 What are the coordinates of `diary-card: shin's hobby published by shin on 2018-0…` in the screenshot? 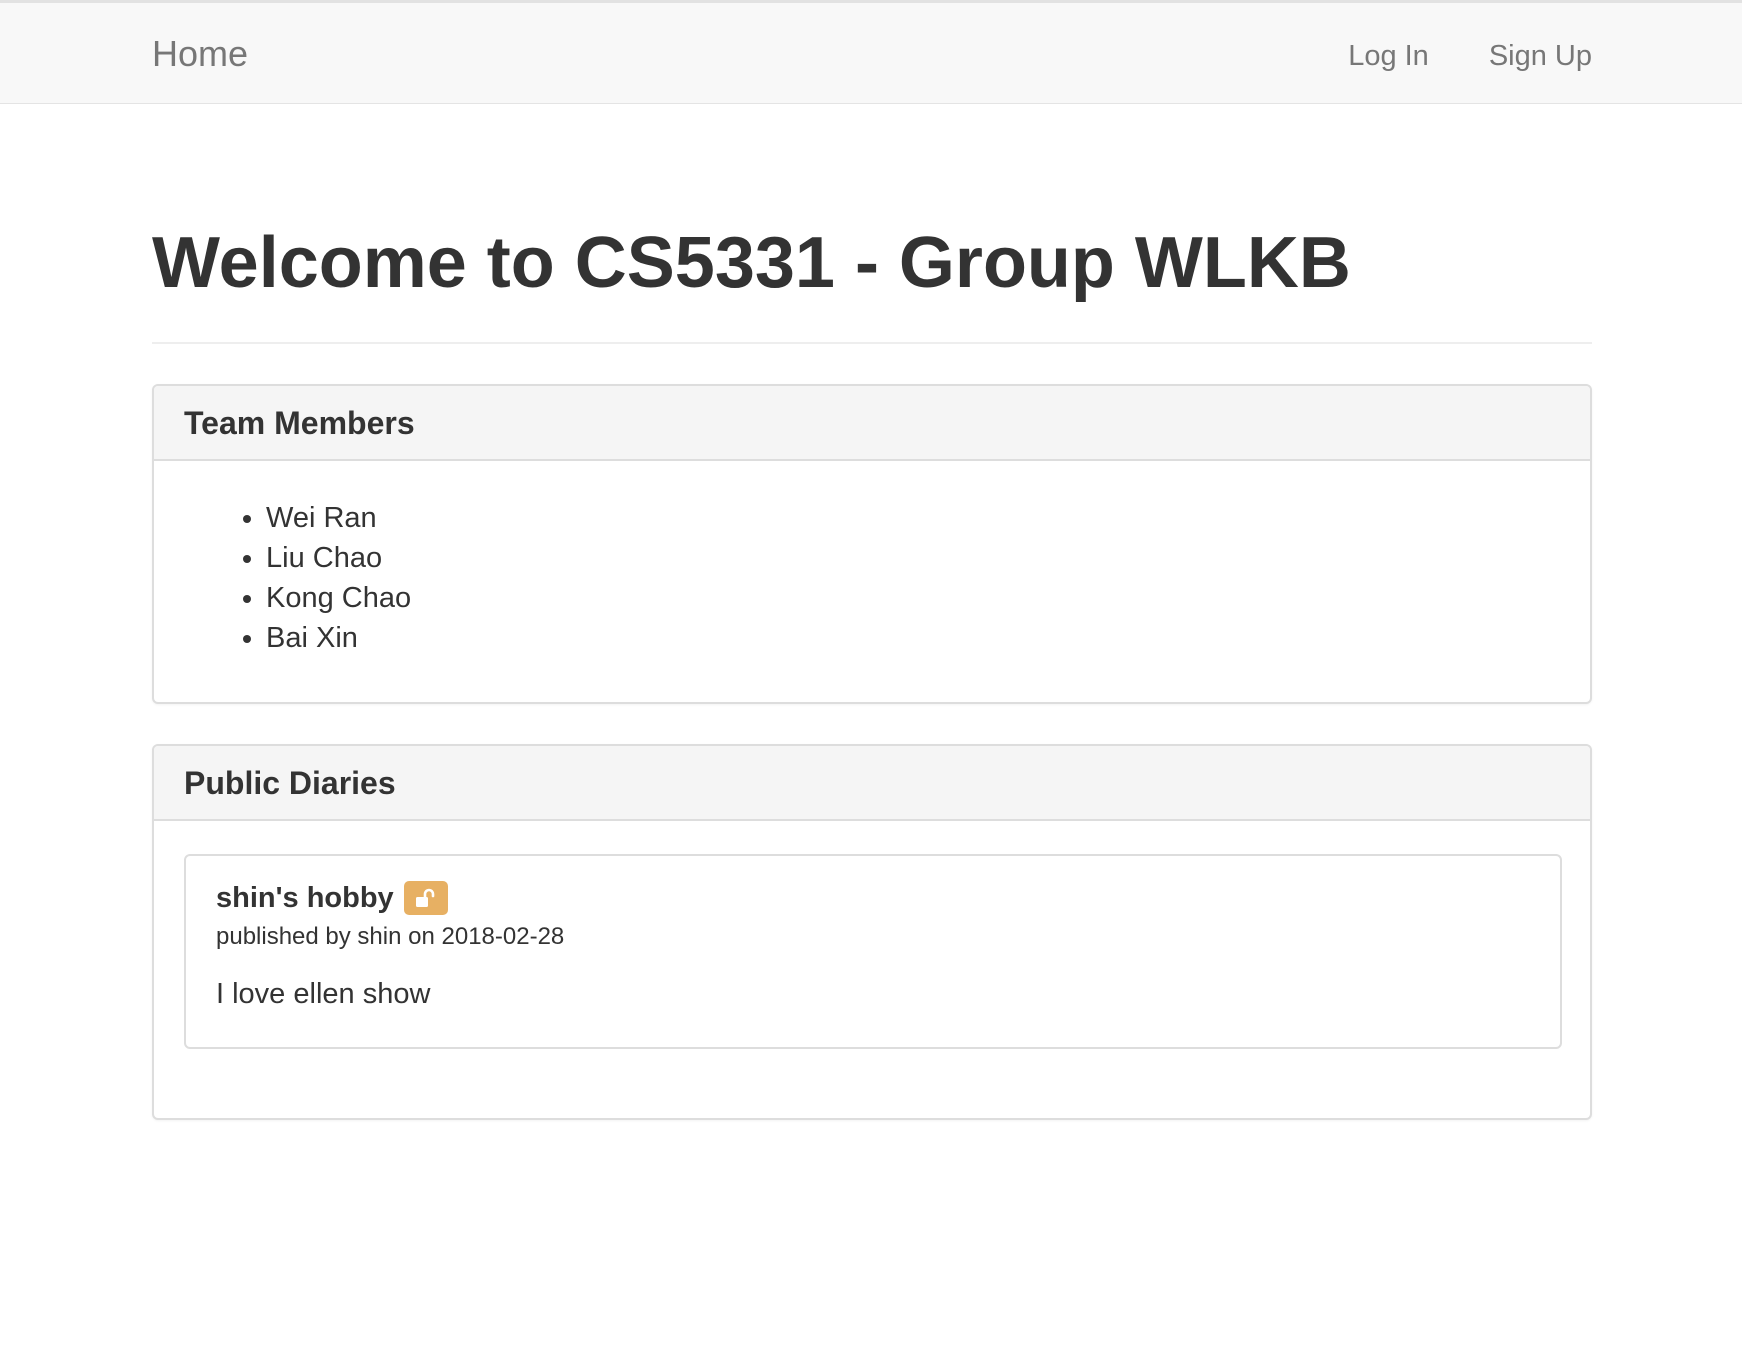 It's located at (873, 951).